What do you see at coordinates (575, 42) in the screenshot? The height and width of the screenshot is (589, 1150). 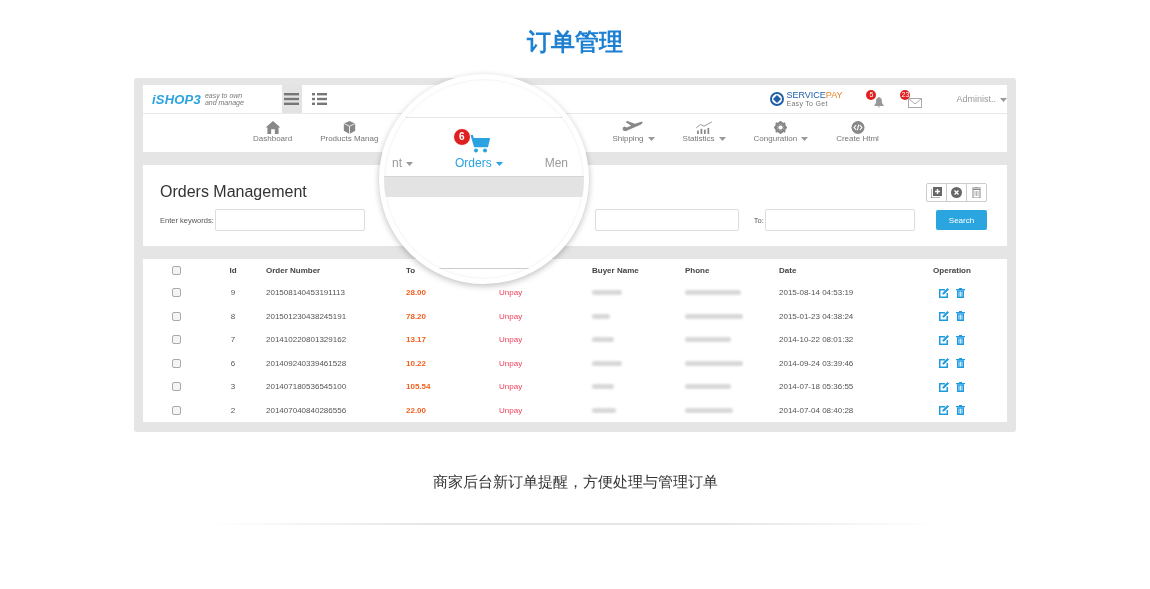 I see `page-heading: 订单管理` at bounding box center [575, 42].